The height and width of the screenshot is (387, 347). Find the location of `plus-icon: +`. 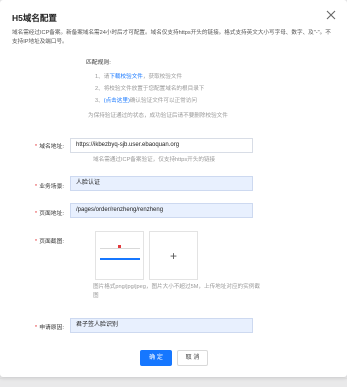

plus-icon: + is located at coordinates (173, 255).